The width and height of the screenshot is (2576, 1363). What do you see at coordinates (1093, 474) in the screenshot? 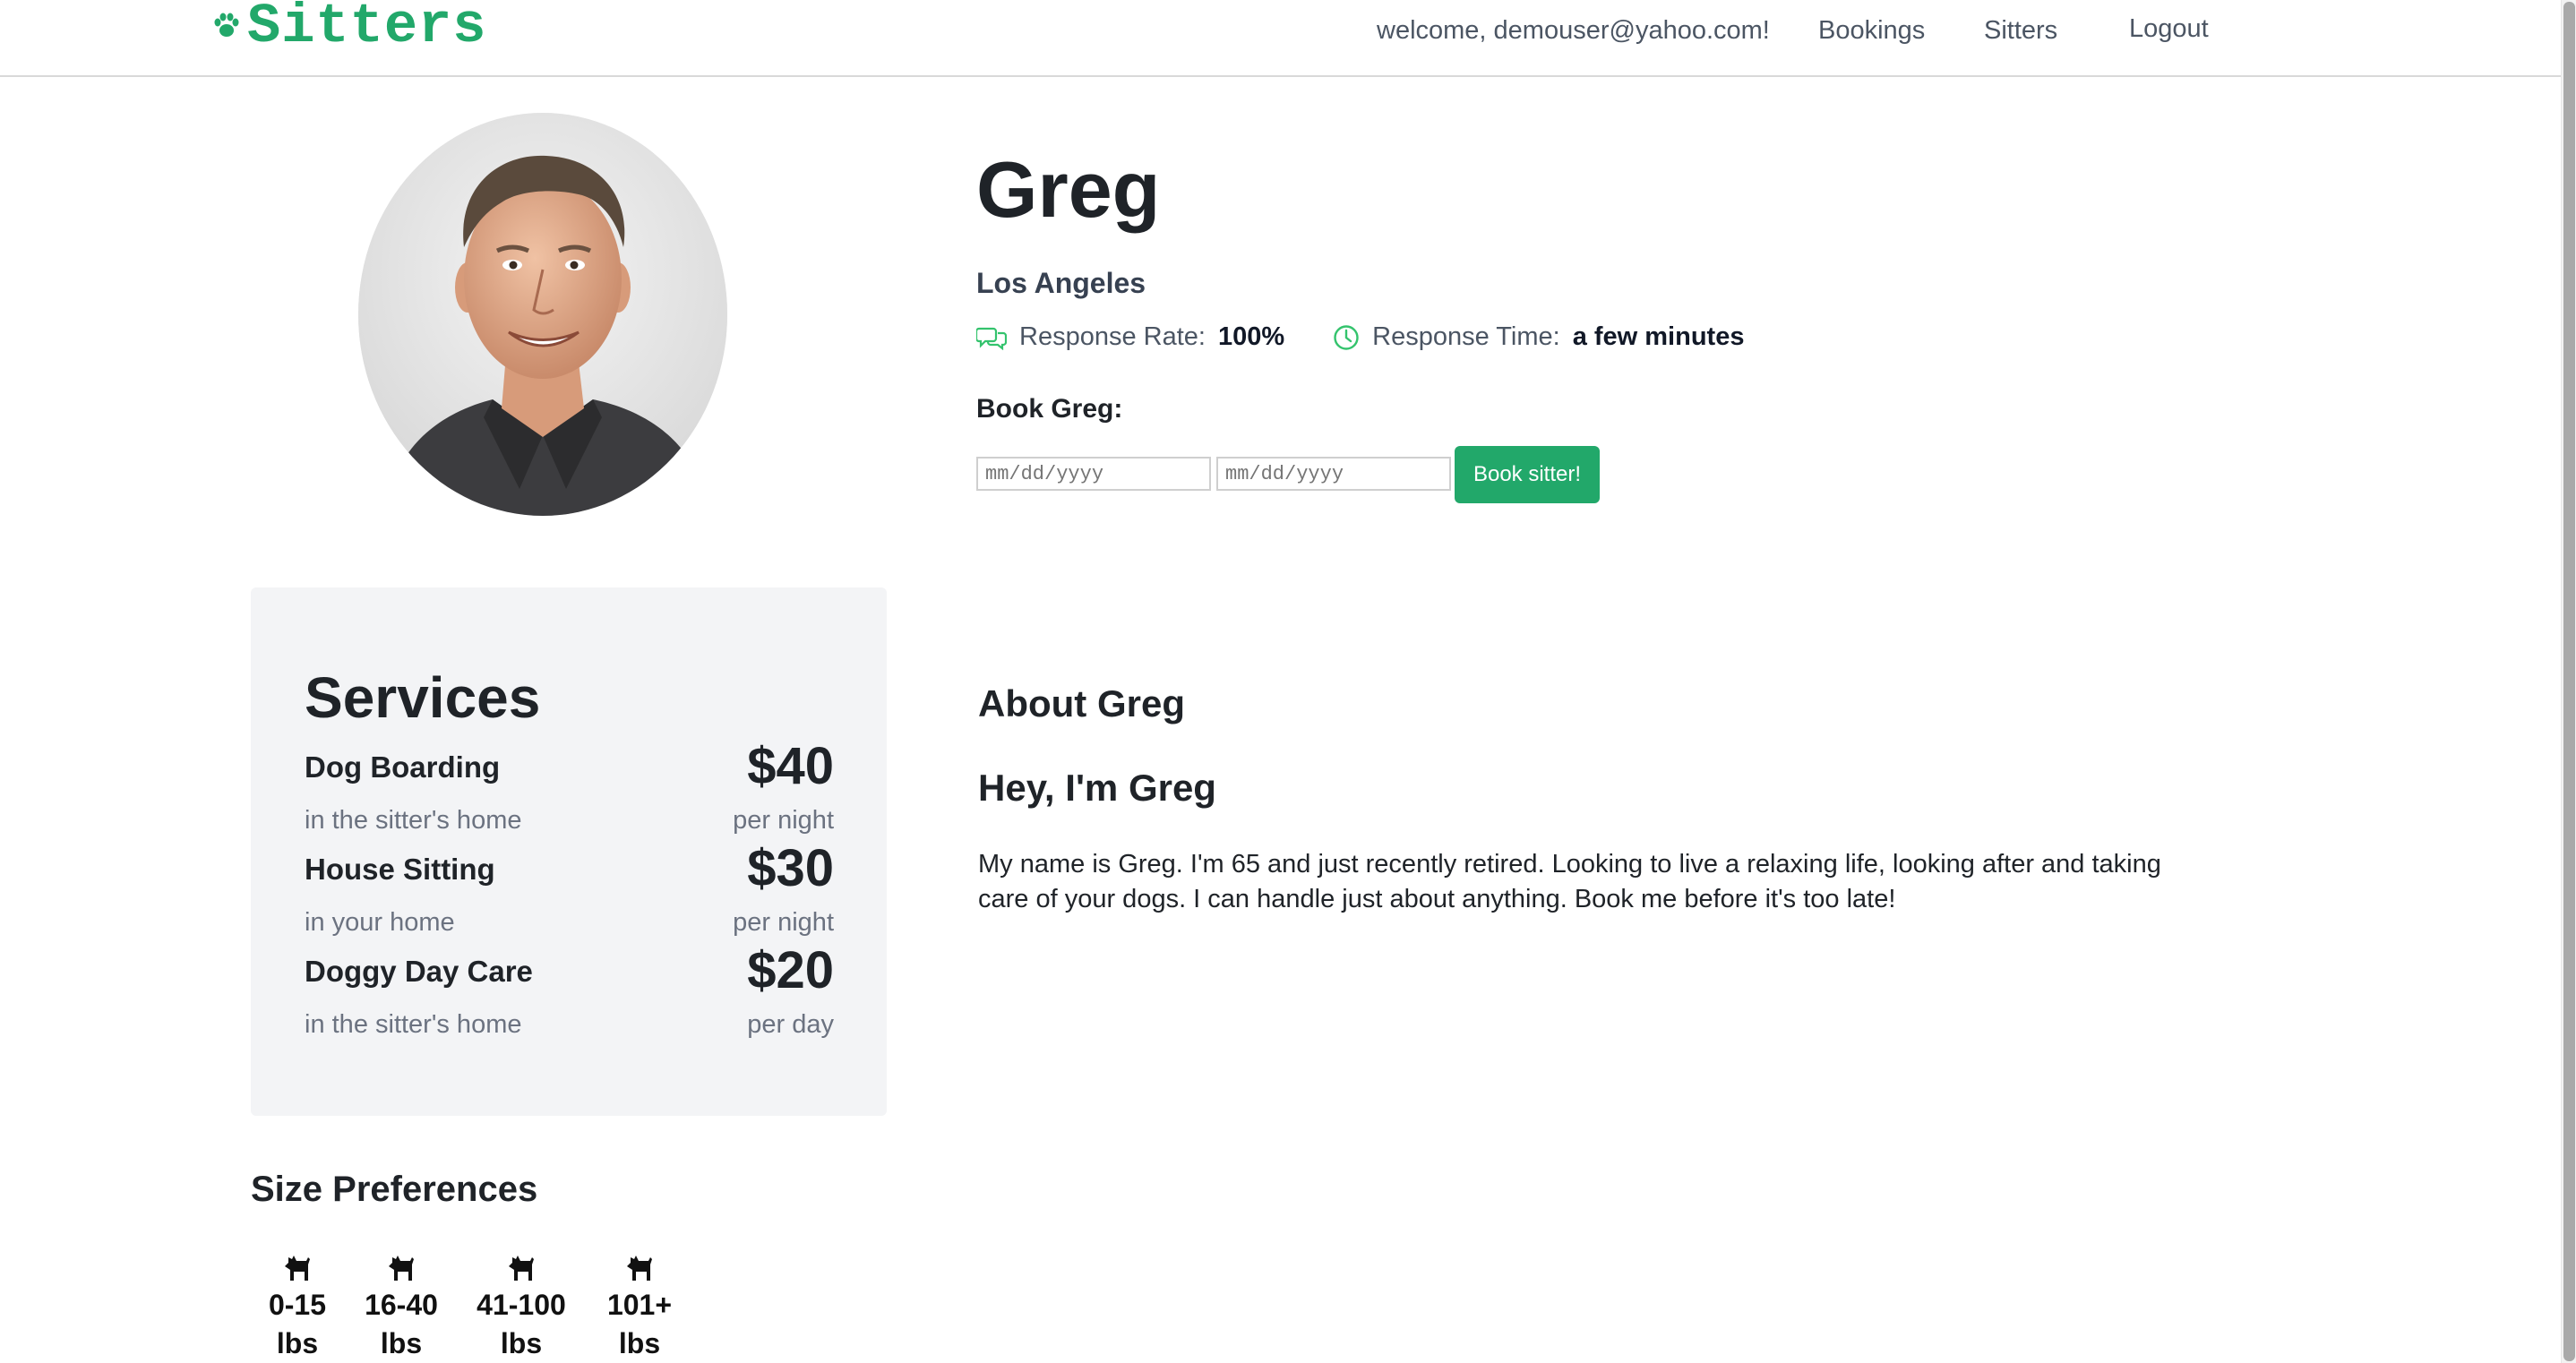
I see `start-date-input` at bounding box center [1093, 474].